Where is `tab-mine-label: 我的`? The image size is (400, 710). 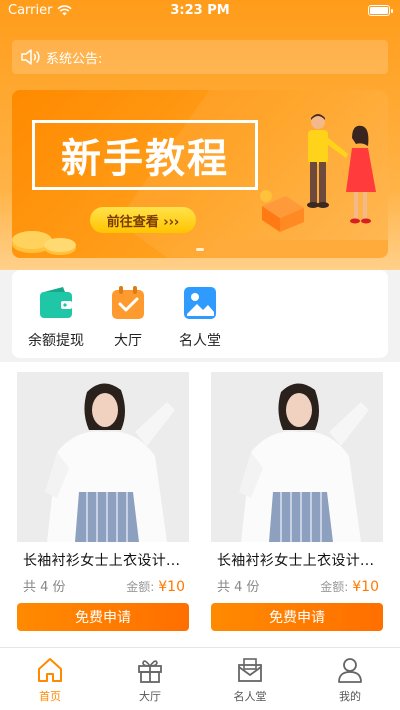 tab-mine-label: 我的 is located at coordinates (350, 696).